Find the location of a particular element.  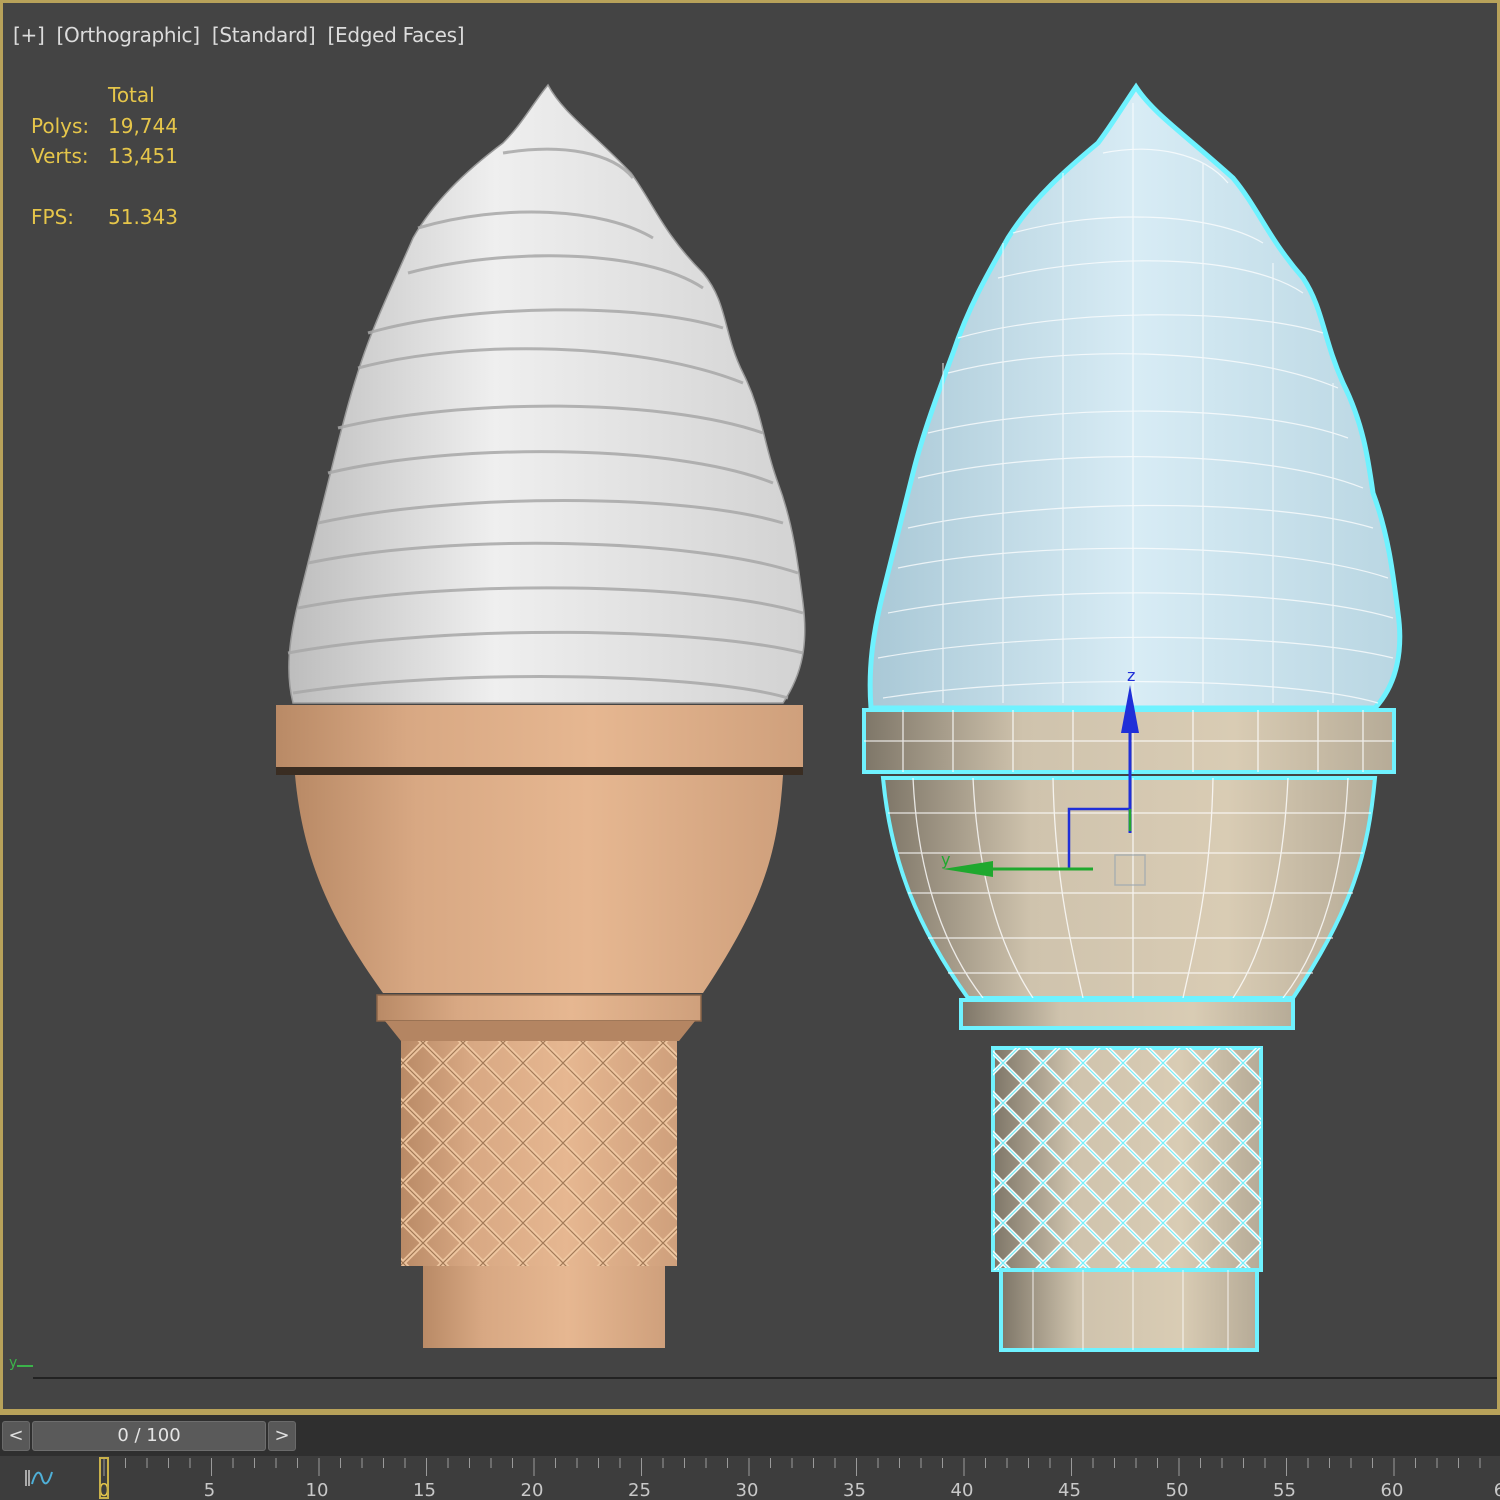

cream-swirl-shaded is located at coordinates (547, 393).